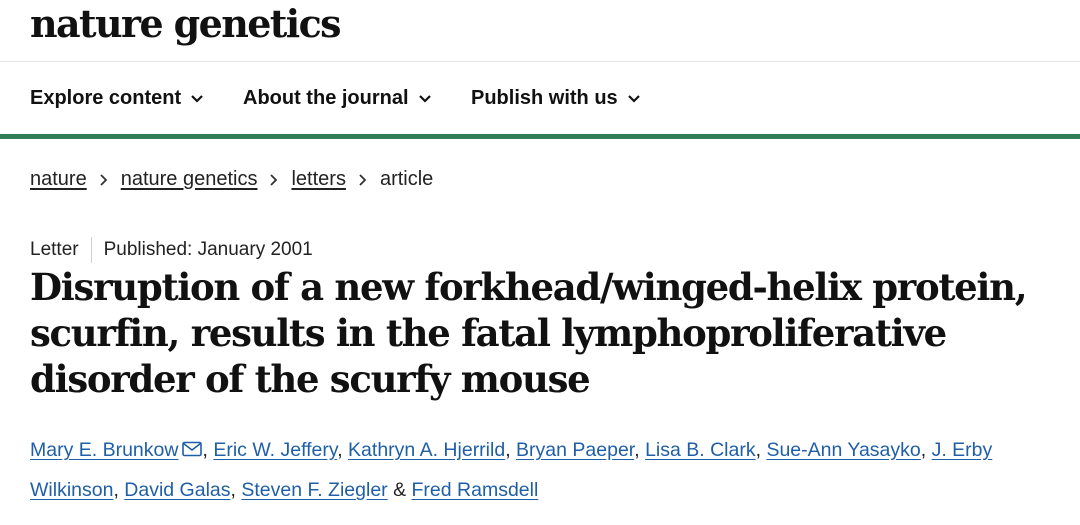 The image size is (1080, 525). What do you see at coordinates (843, 450) in the screenshot?
I see `author-link: Sue-Ann Yasayko` at bounding box center [843, 450].